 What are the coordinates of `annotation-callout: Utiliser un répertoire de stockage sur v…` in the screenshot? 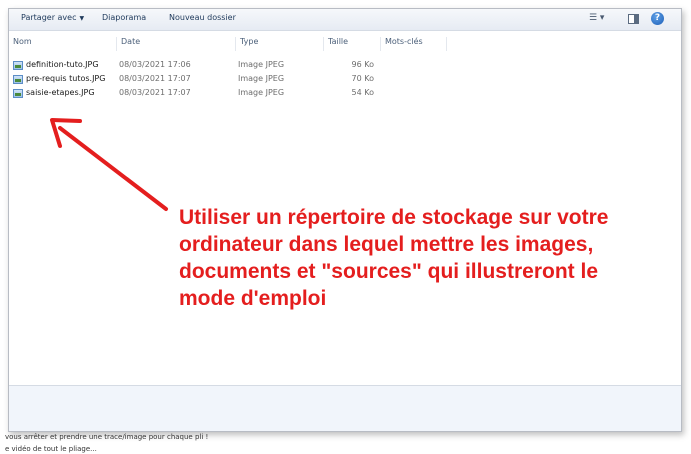 It's located at (394, 258).